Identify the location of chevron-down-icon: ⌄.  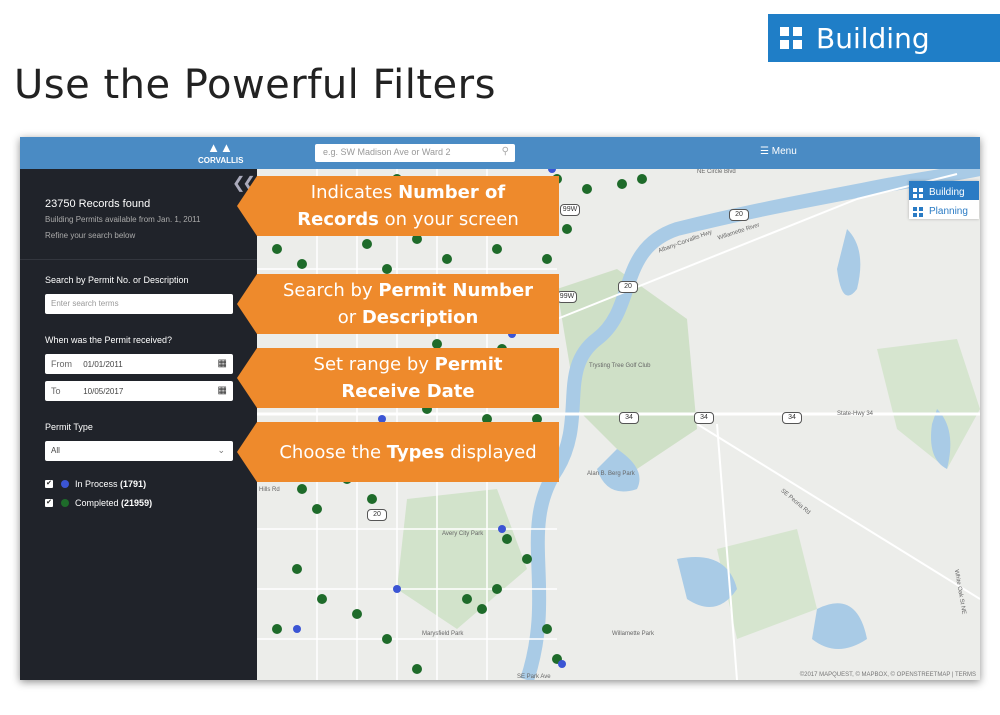
(221, 450).